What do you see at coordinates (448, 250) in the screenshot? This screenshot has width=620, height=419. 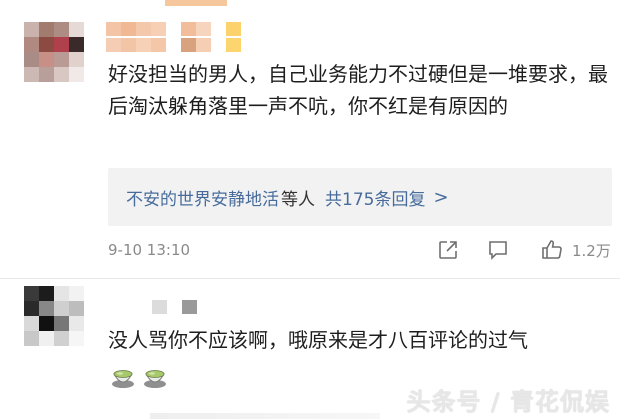 I see `share-icon` at bounding box center [448, 250].